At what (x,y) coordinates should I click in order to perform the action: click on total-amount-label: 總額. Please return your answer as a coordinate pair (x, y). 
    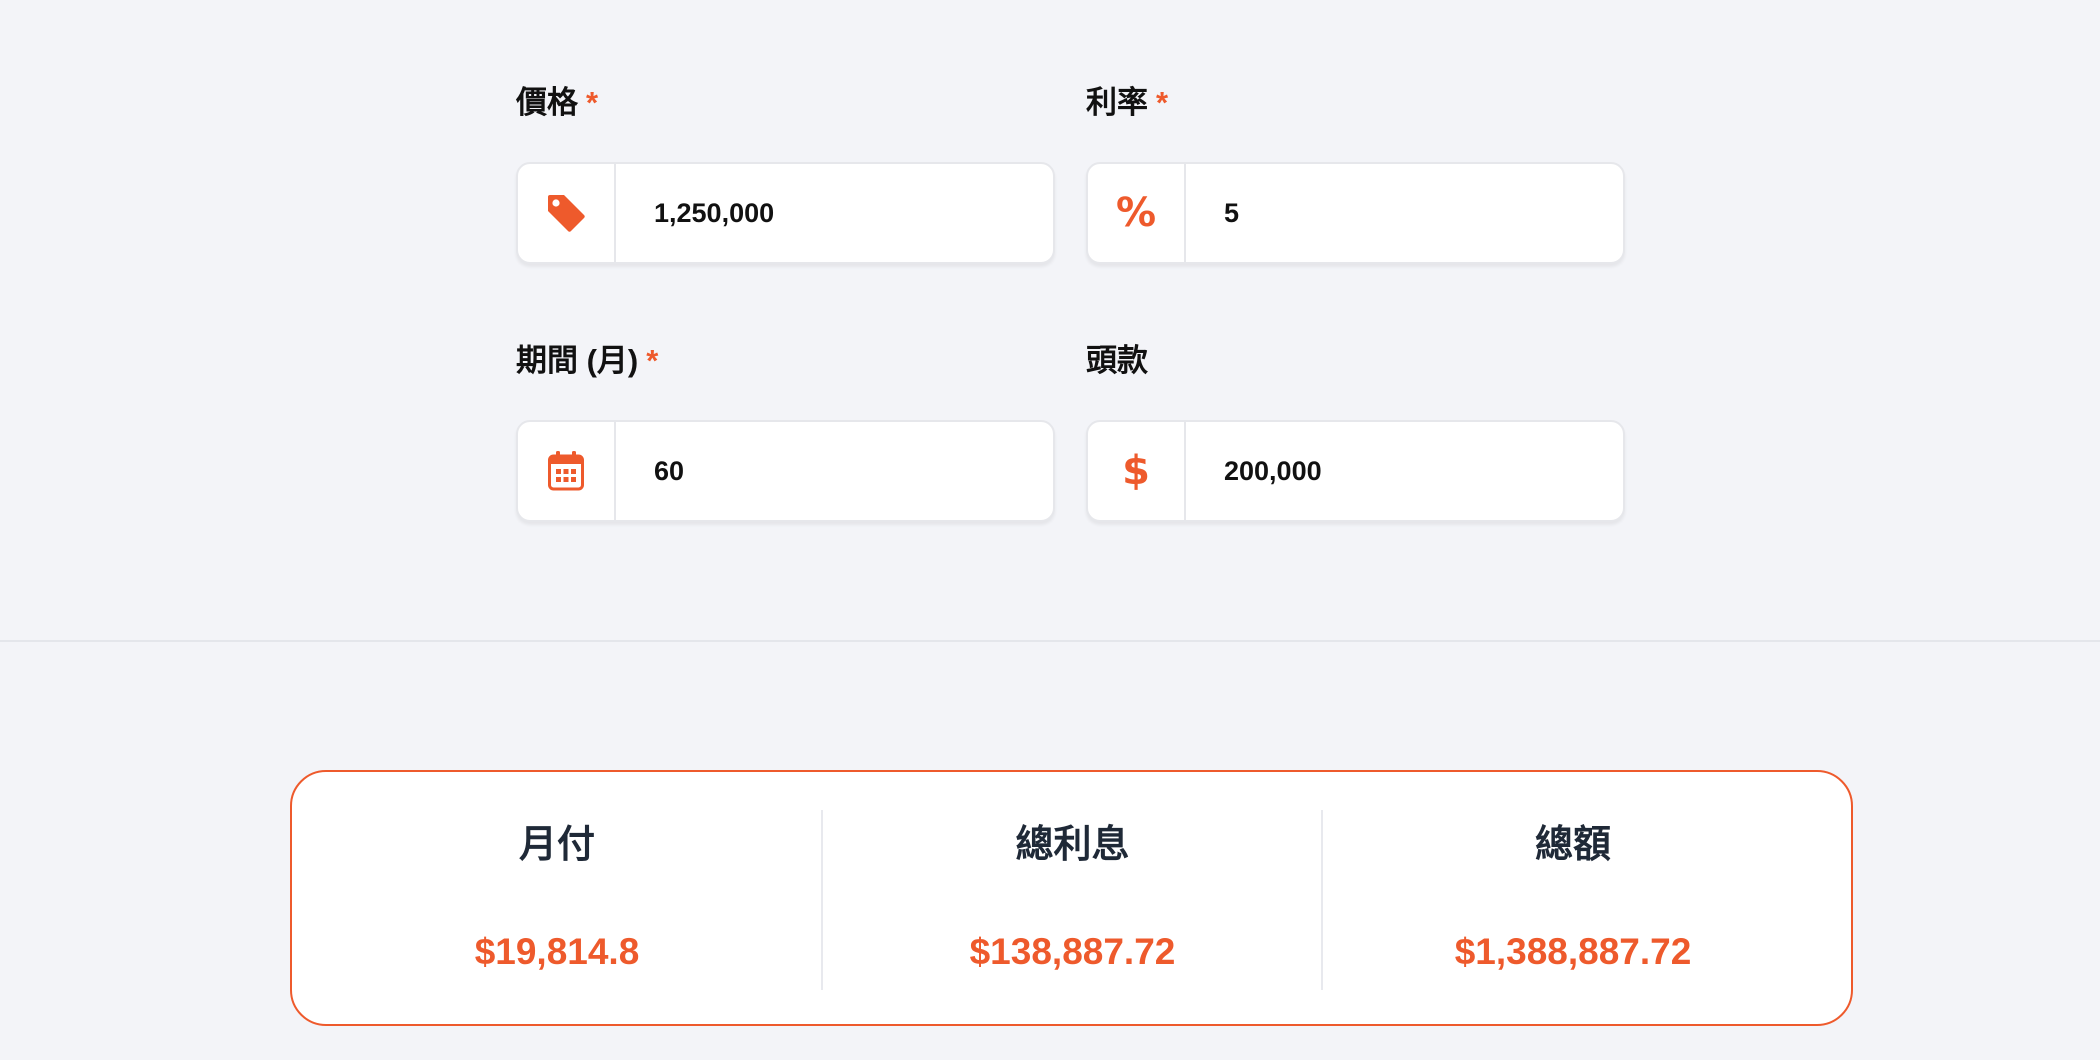
    Looking at the image, I should click on (1572, 845).